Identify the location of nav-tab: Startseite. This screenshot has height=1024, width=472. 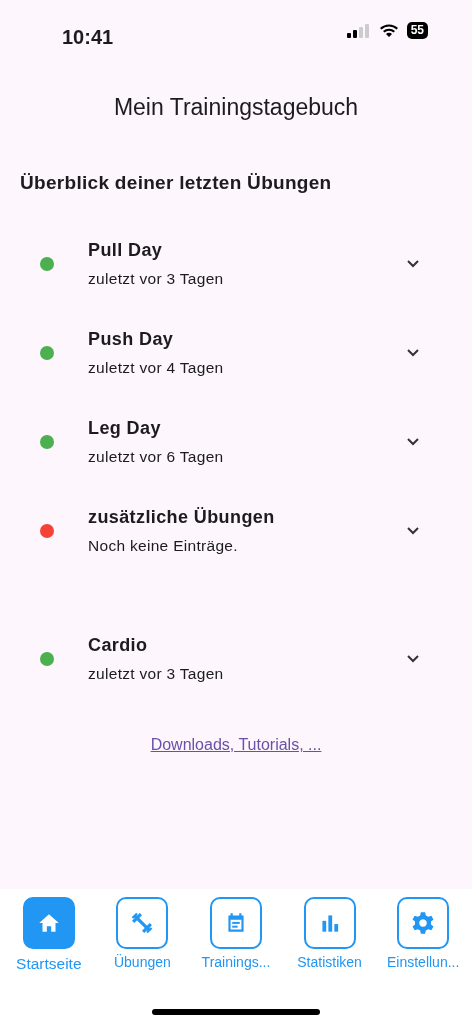
(49, 936).